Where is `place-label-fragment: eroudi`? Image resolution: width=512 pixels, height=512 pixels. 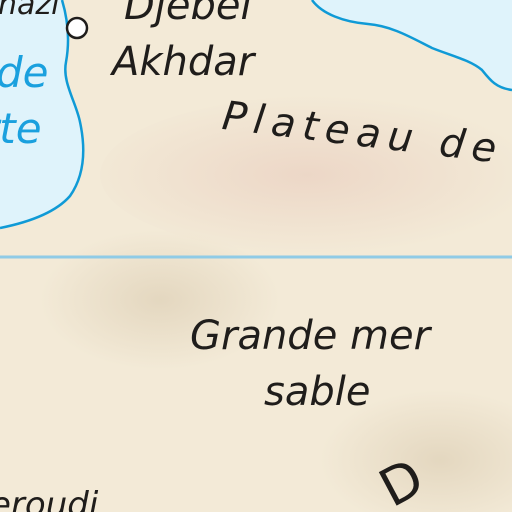
place-label-fragment: eroudi is located at coordinates (49, 500).